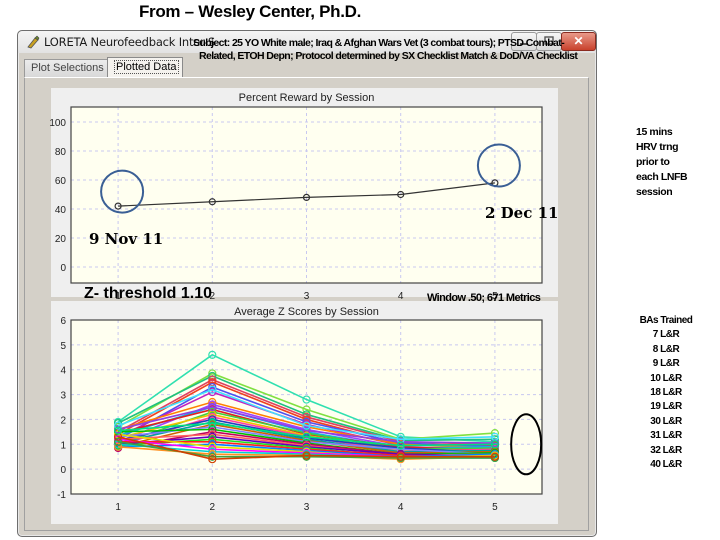 The width and height of the screenshot is (720, 540). Describe the element at coordinates (63, 445) in the screenshot. I see `y-tick-label: 1` at that location.